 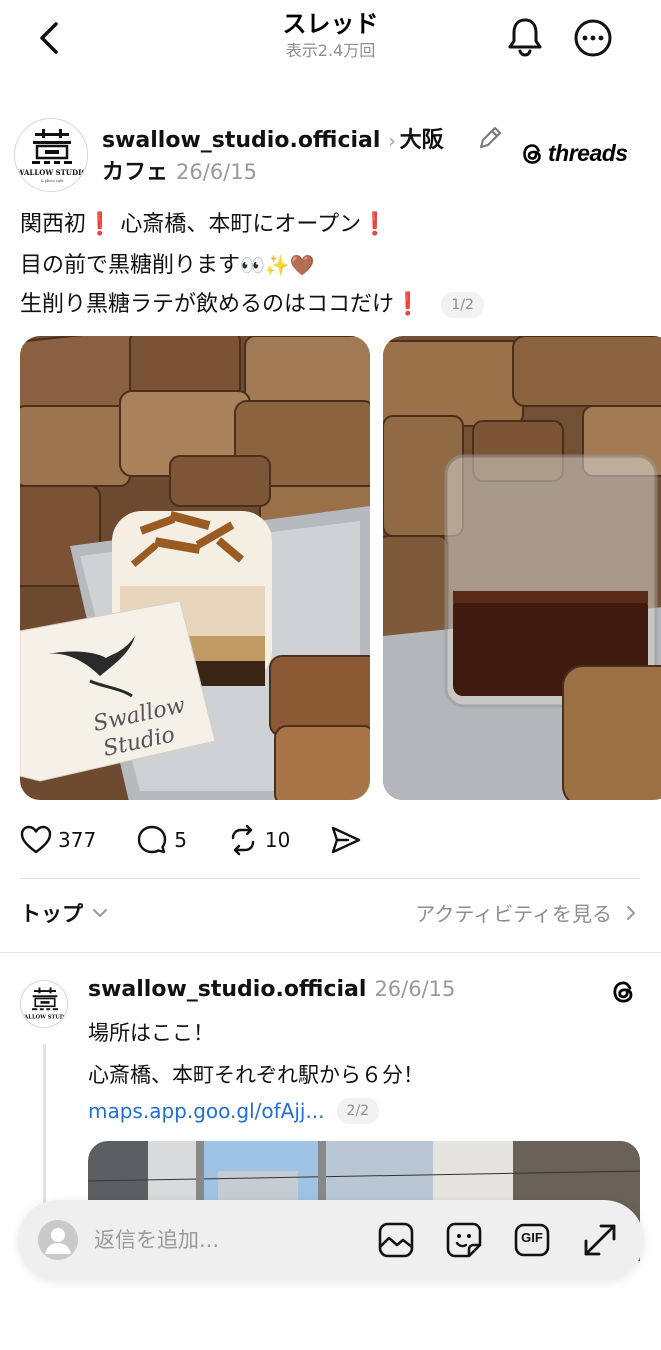 What do you see at coordinates (241, 224) in the screenshot?
I see `post-line-1-text-b: 心斎橋、本町にオープン` at bounding box center [241, 224].